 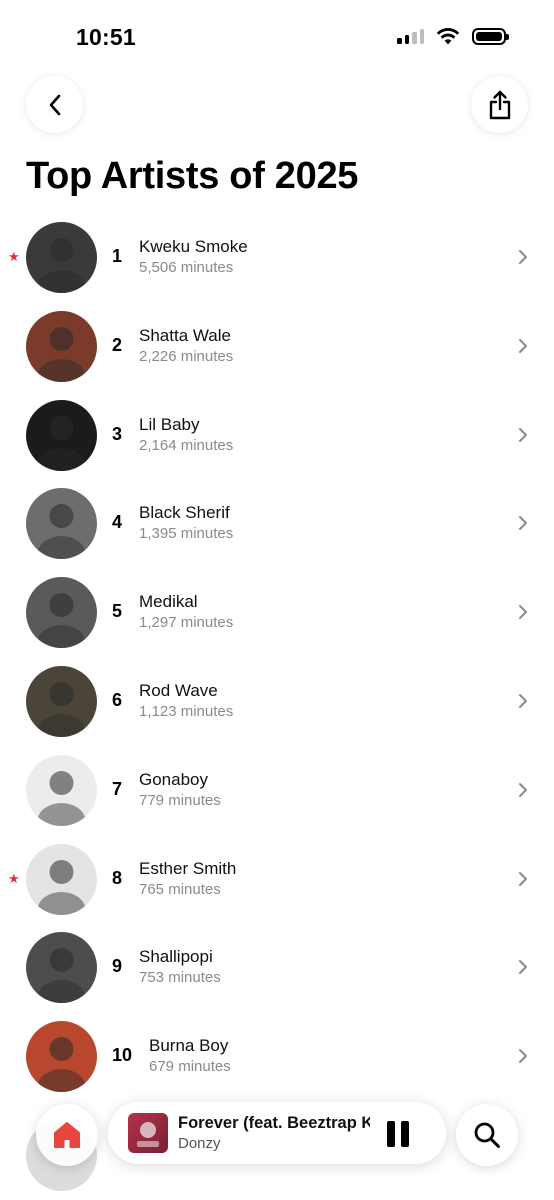 What do you see at coordinates (274, 1123) in the screenshot?
I see `track-title: Forever (feat. Beeztrap KOTM)` at bounding box center [274, 1123].